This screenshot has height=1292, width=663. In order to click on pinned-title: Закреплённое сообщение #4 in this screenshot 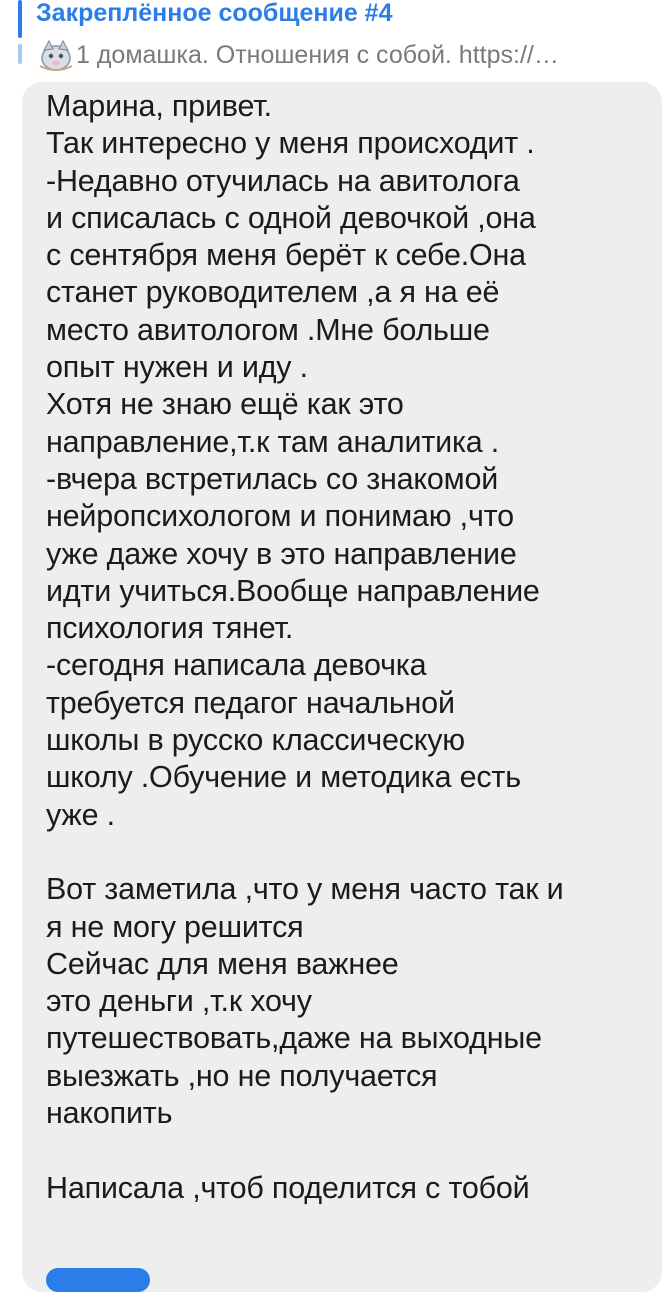, I will do `click(214, 13)`.